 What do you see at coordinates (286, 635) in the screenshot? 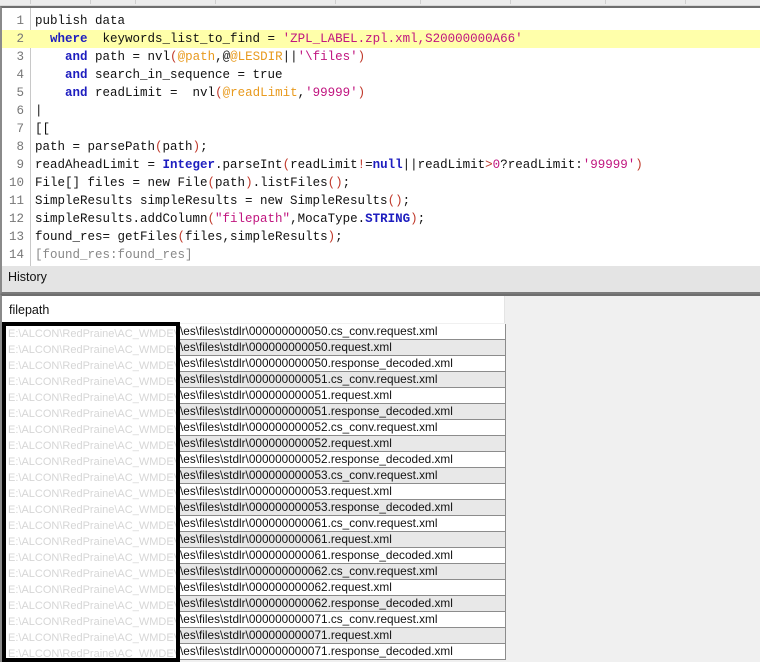
I see `filepath-cell: \es\files\stdlr\000000000071.request.xml` at bounding box center [286, 635].